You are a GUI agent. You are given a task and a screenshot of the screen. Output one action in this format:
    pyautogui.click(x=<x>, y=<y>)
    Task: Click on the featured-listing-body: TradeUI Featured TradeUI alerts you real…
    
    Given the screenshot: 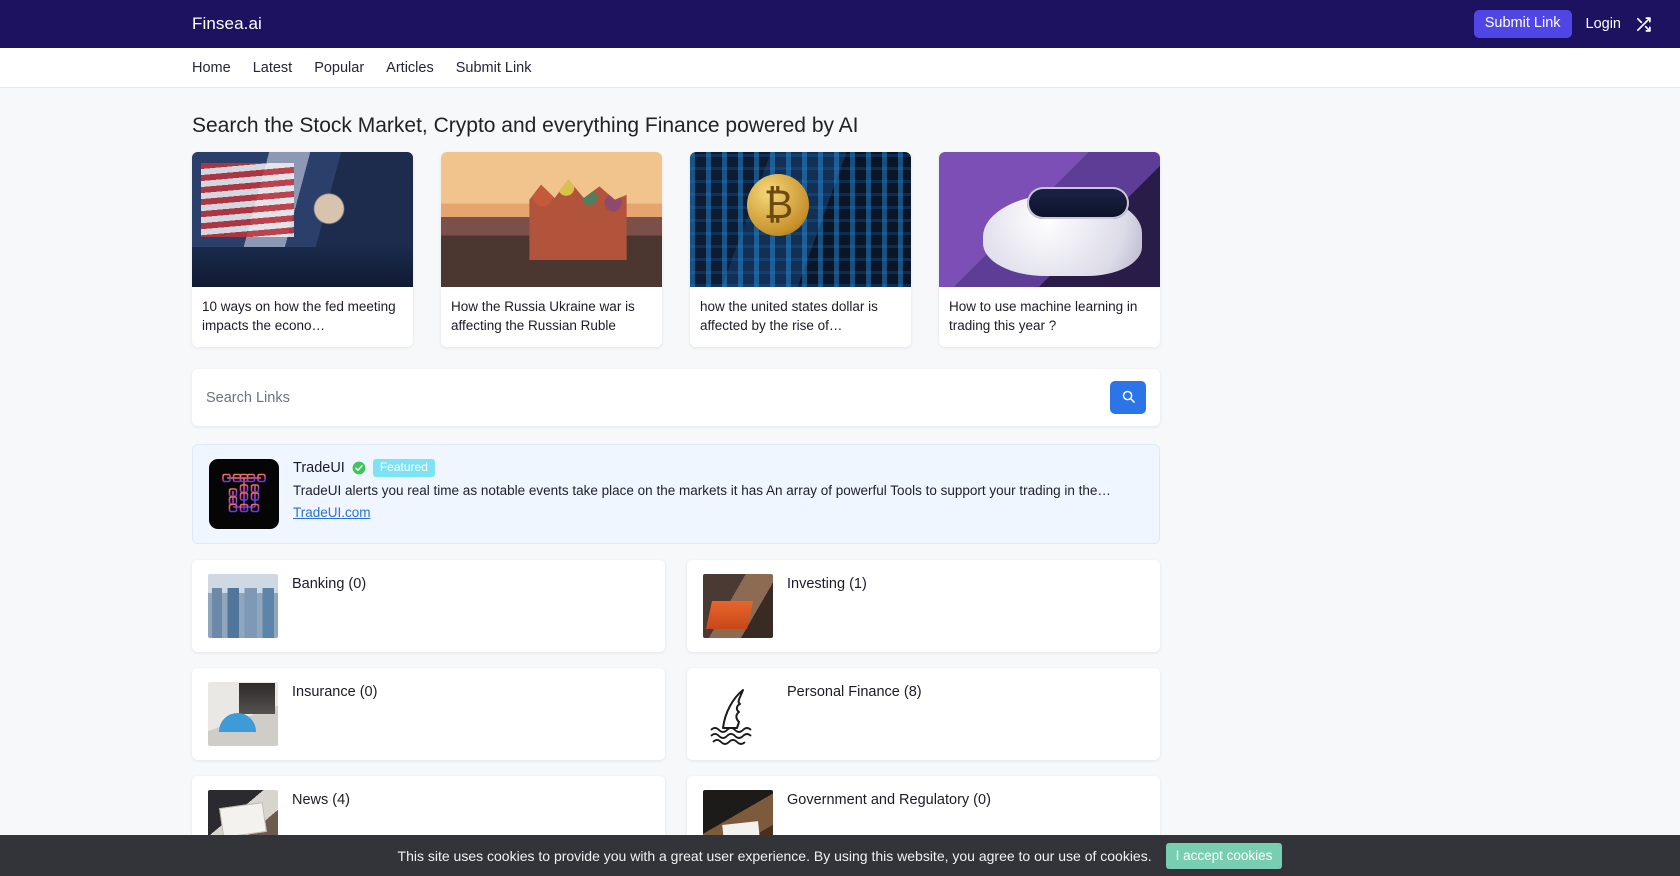 What is the action you would take?
    pyautogui.click(x=718, y=494)
    